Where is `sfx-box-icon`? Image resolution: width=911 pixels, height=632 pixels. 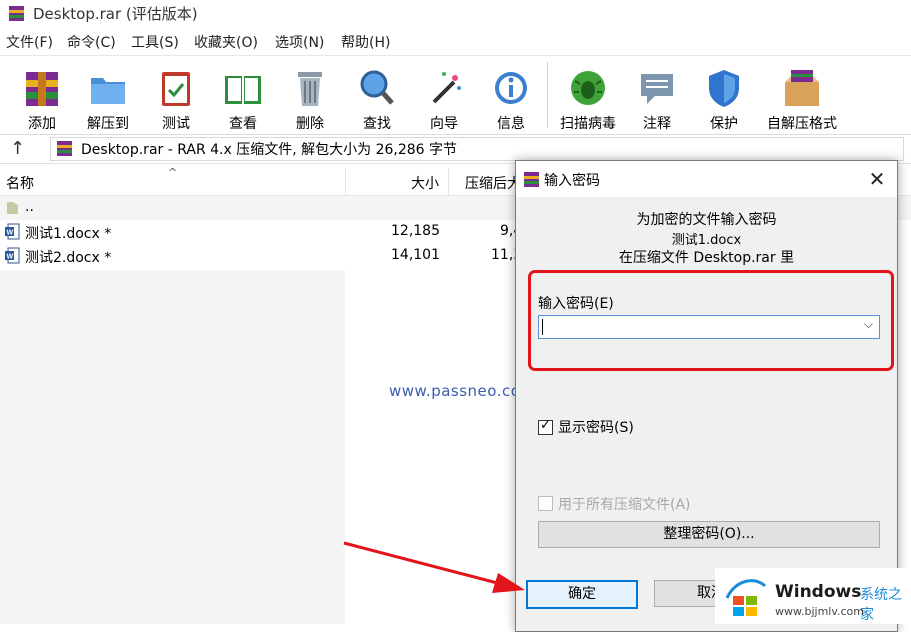
sfx-box-icon is located at coordinates (802, 88).